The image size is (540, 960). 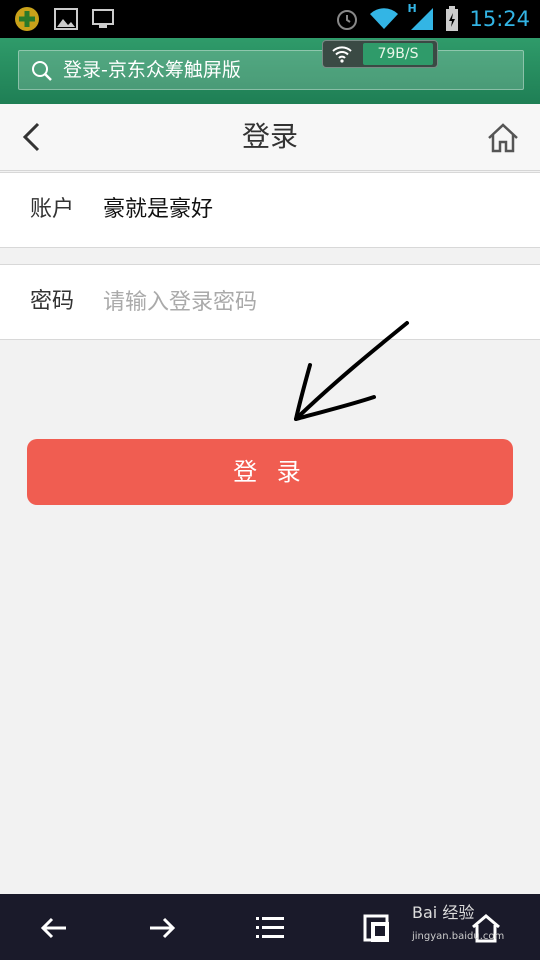 What do you see at coordinates (42, 73) in the screenshot?
I see `search-icon` at bounding box center [42, 73].